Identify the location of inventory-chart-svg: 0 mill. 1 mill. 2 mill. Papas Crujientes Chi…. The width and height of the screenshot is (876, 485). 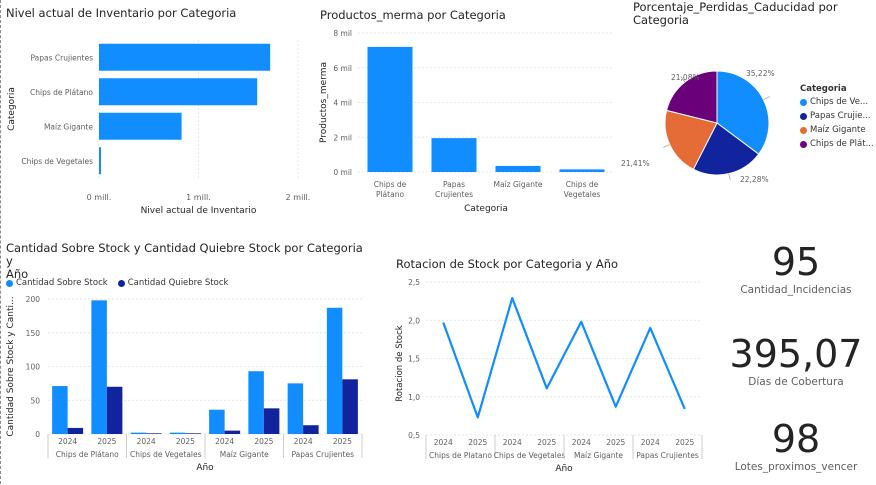
(159, 128).